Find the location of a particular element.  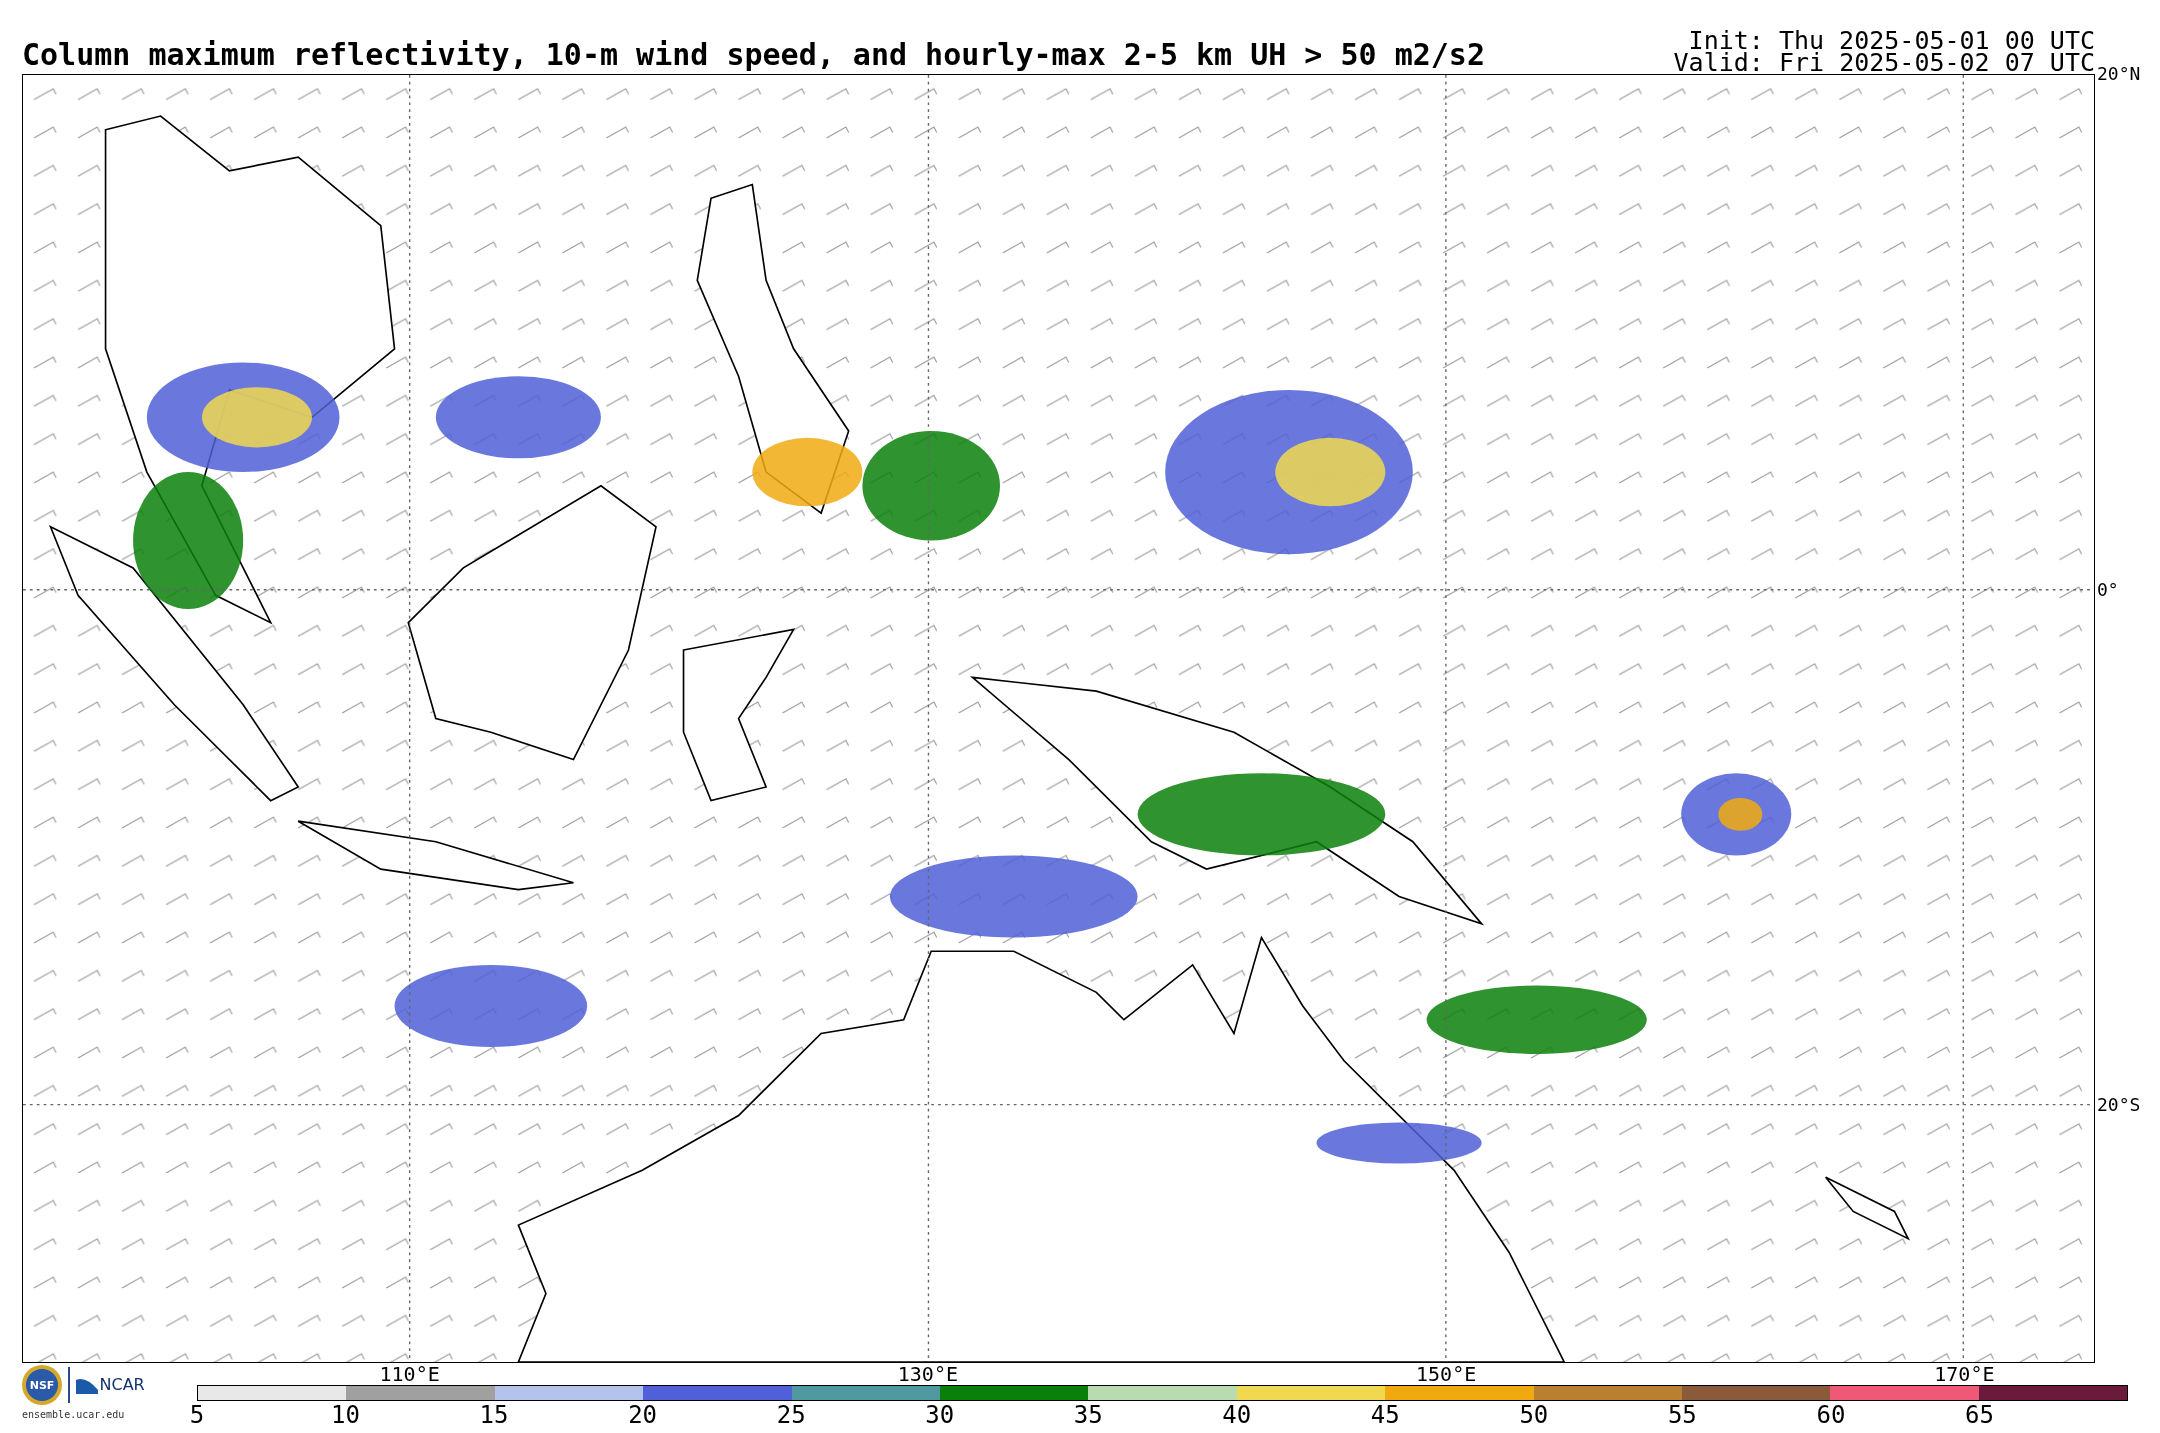

scale-value: 65 is located at coordinates (1979, 1415).